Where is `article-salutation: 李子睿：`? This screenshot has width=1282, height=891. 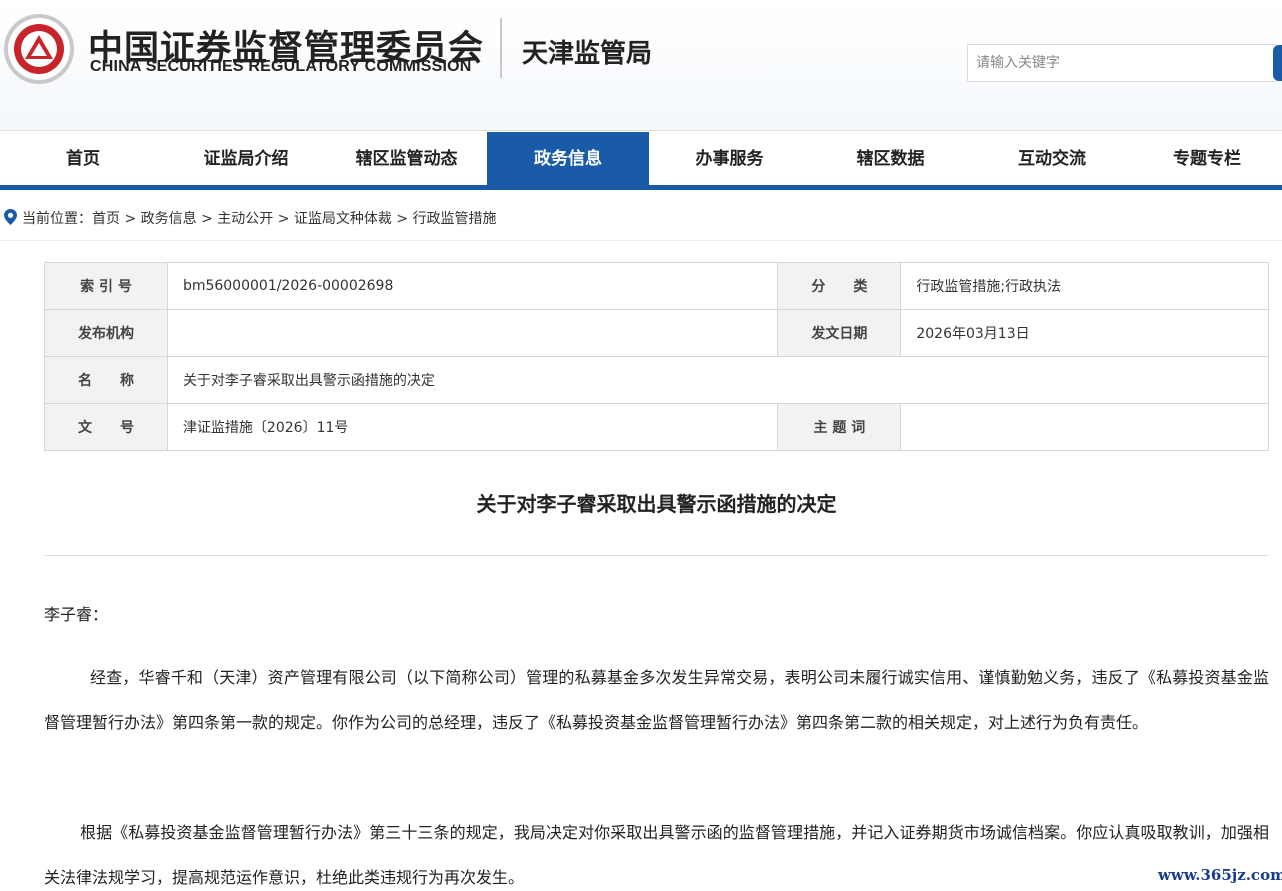
article-salutation: 李子睿： is located at coordinates (76, 614).